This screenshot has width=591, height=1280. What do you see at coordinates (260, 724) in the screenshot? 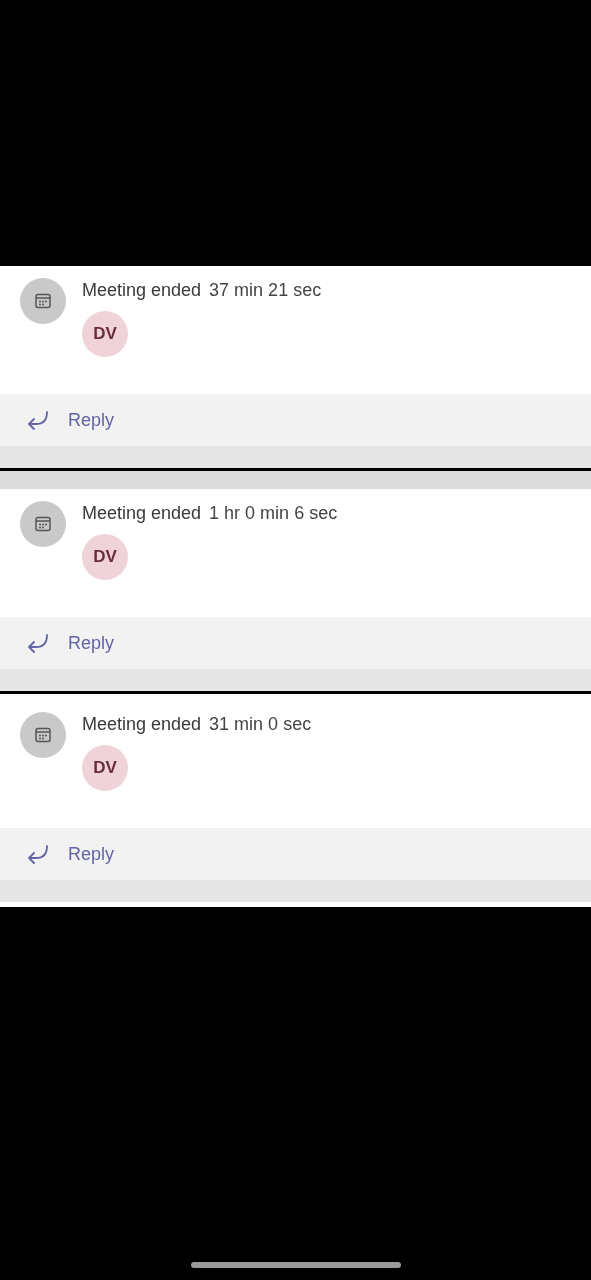
I see `meeting-duration: 31 min 0 sec` at bounding box center [260, 724].